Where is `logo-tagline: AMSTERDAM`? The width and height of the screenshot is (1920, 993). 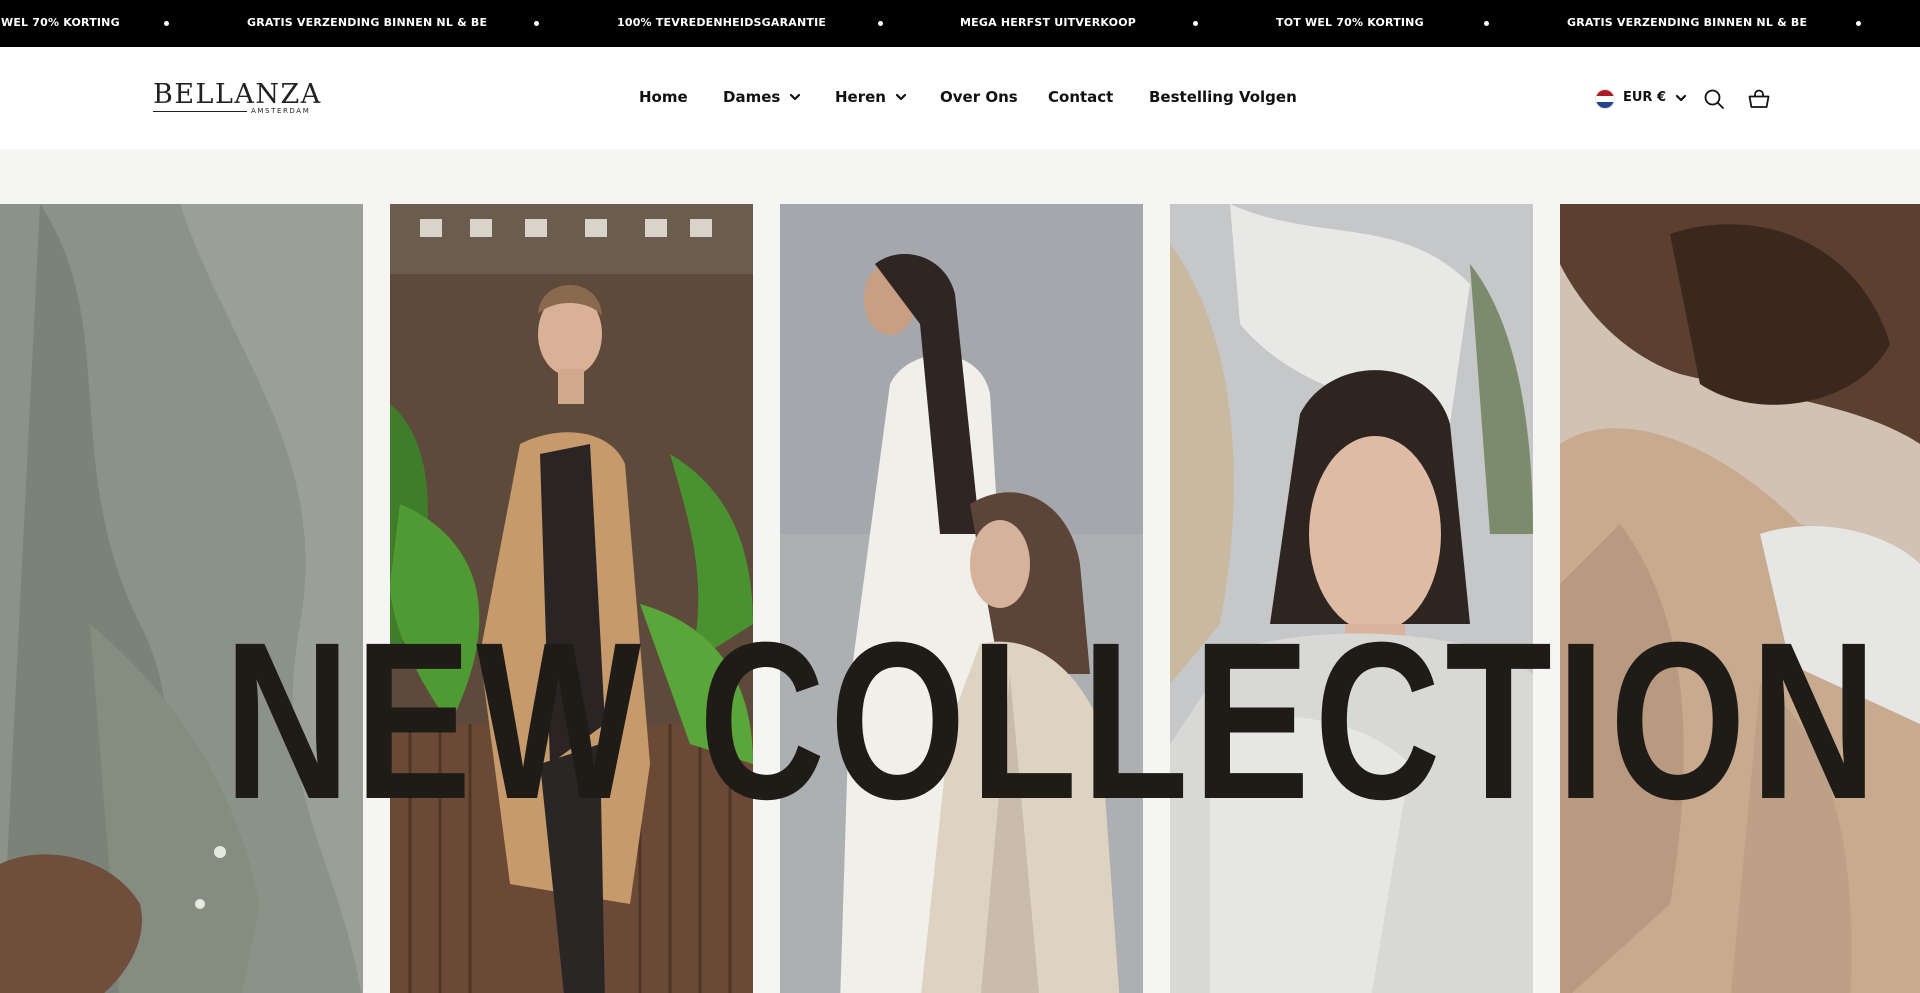 logo-tagline: AMSTERDAM is located at coordinates (281, 111).